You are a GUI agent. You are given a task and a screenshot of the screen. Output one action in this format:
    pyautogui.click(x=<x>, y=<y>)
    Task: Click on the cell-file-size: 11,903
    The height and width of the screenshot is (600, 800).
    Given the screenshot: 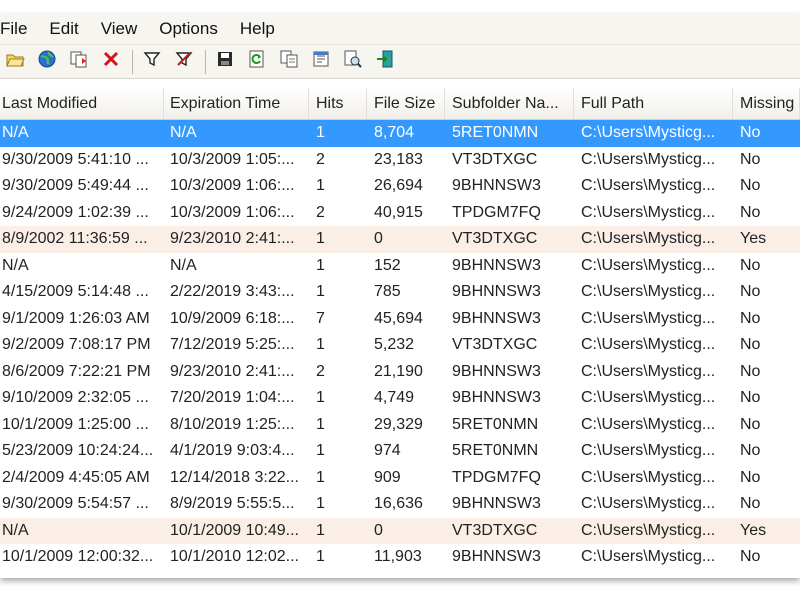 What is the action you would take?
    pyautogui.click(x=398, y=557)
    